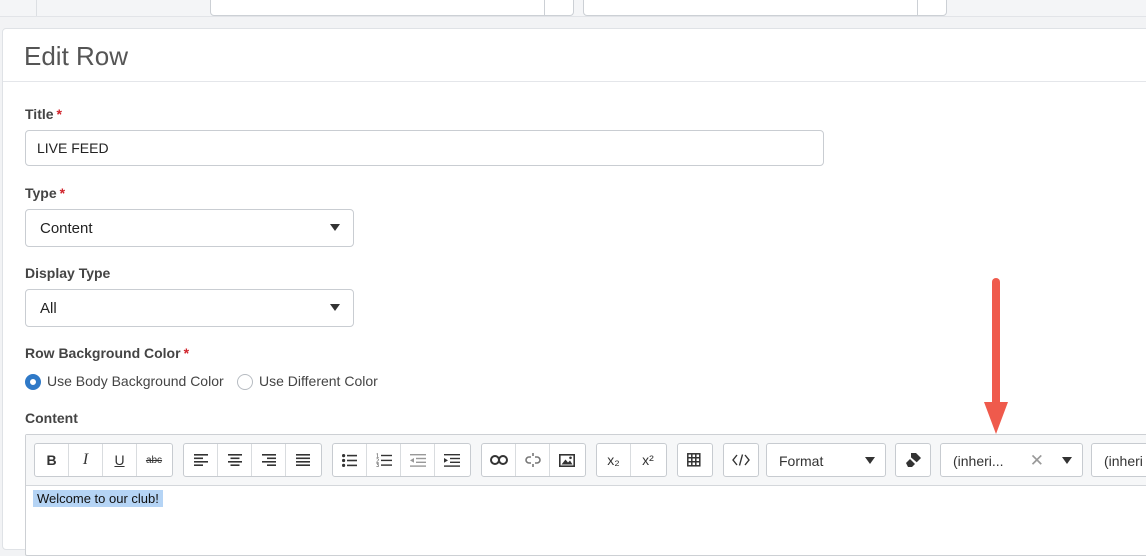 The width and height of the screenshot is (1146, 556). I want to click on outdent-icon, so click(417, 460).